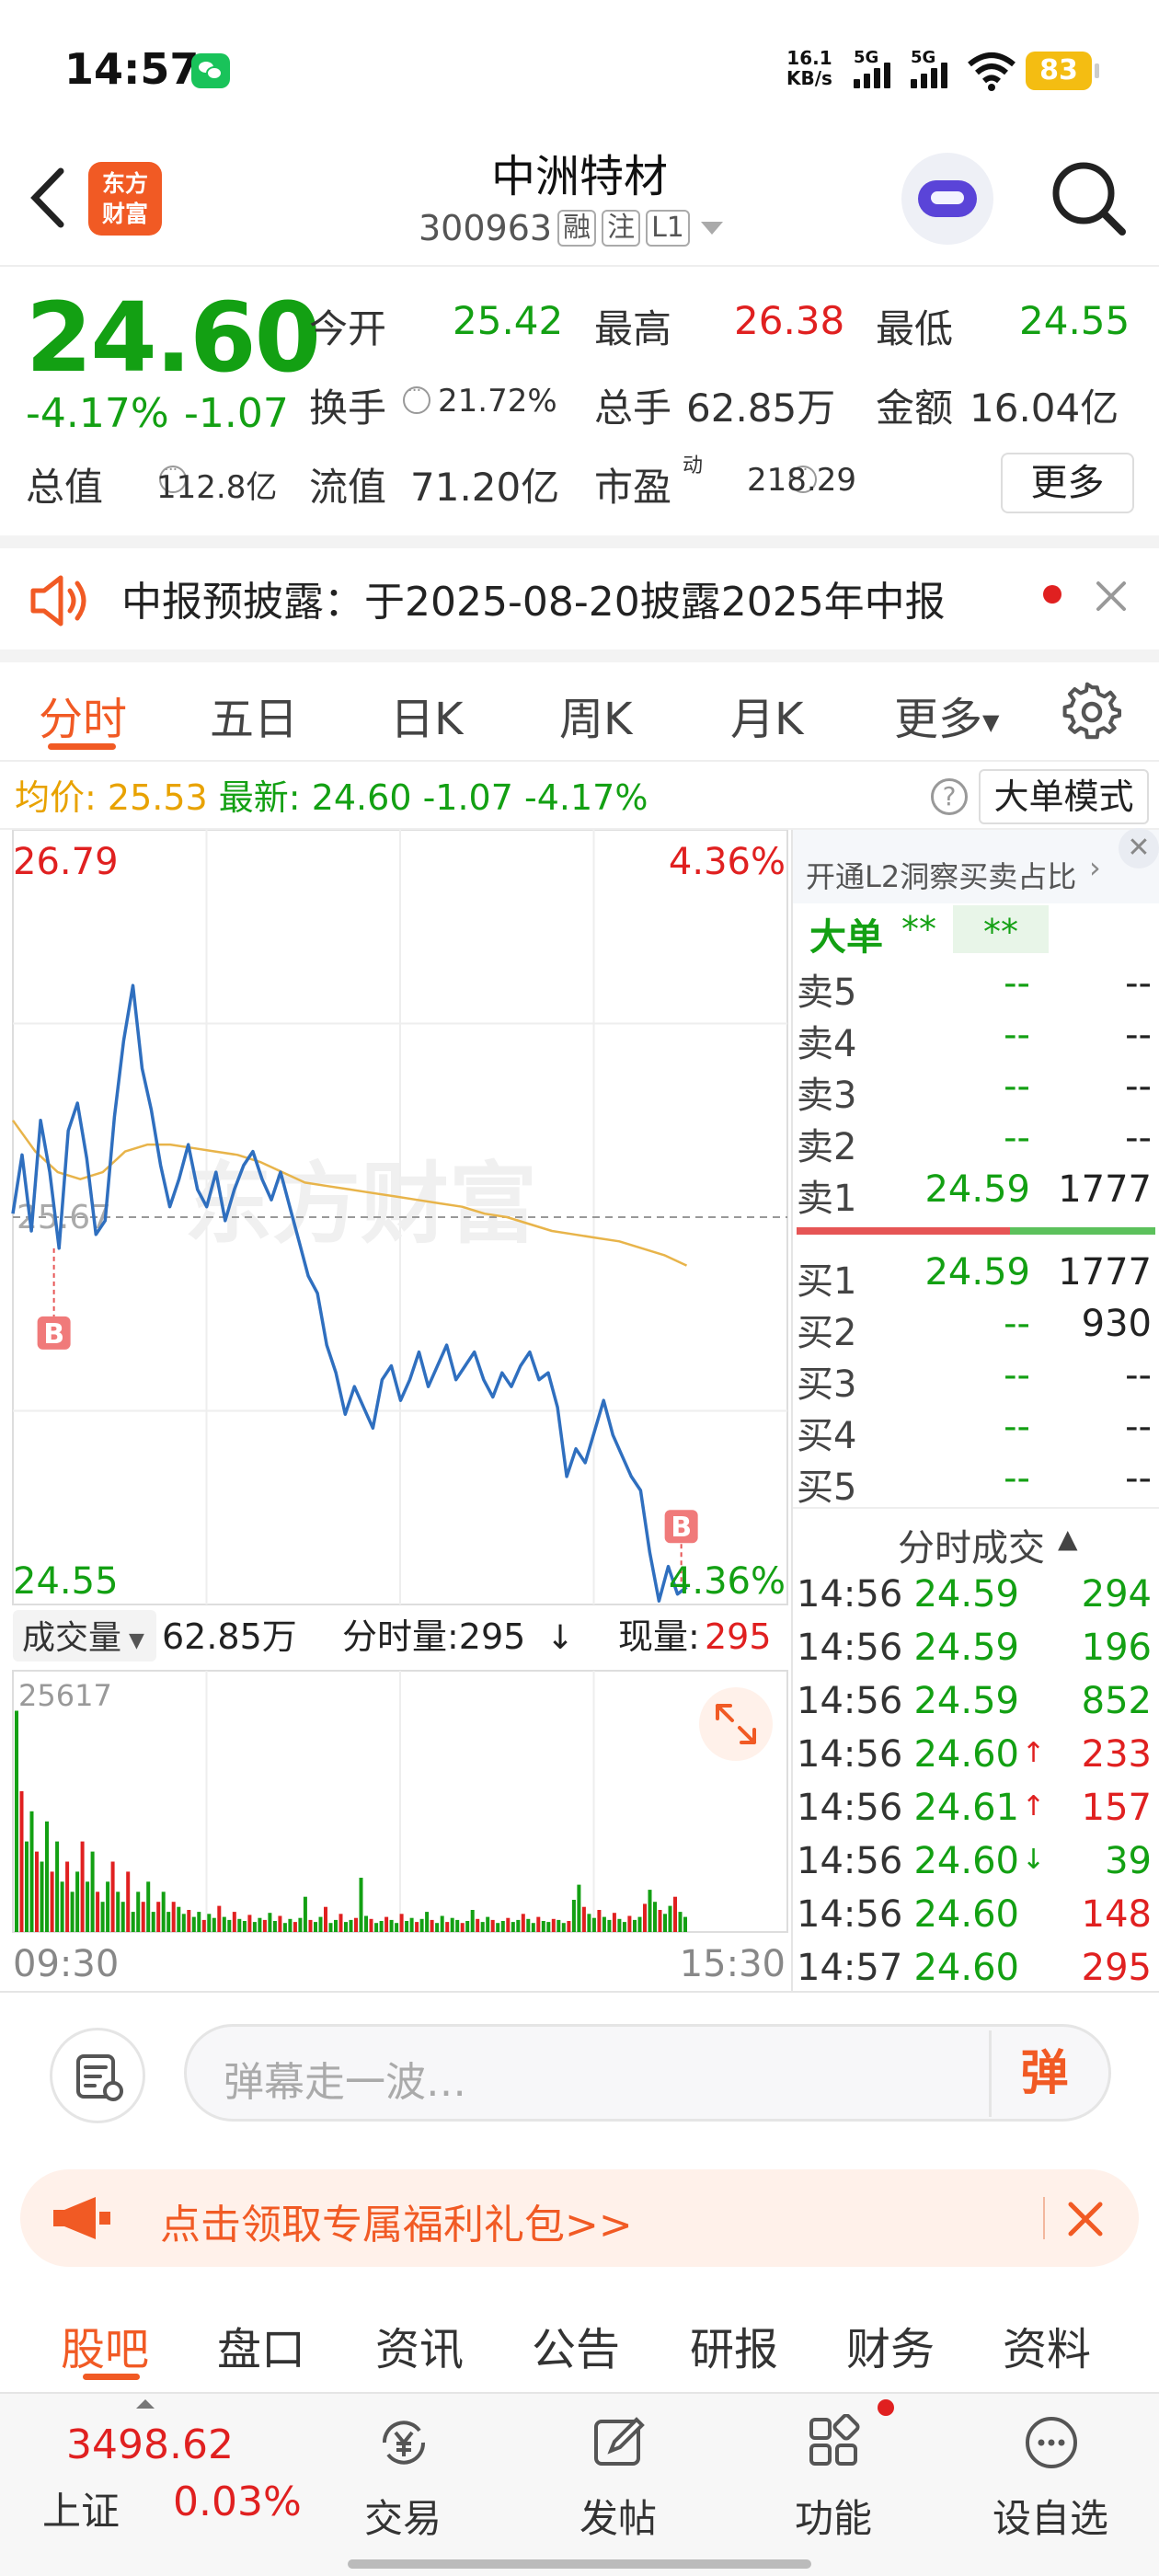 The image size is (1159, 2576). I want to click on yen-cycle-icon, so click(404, 2443).